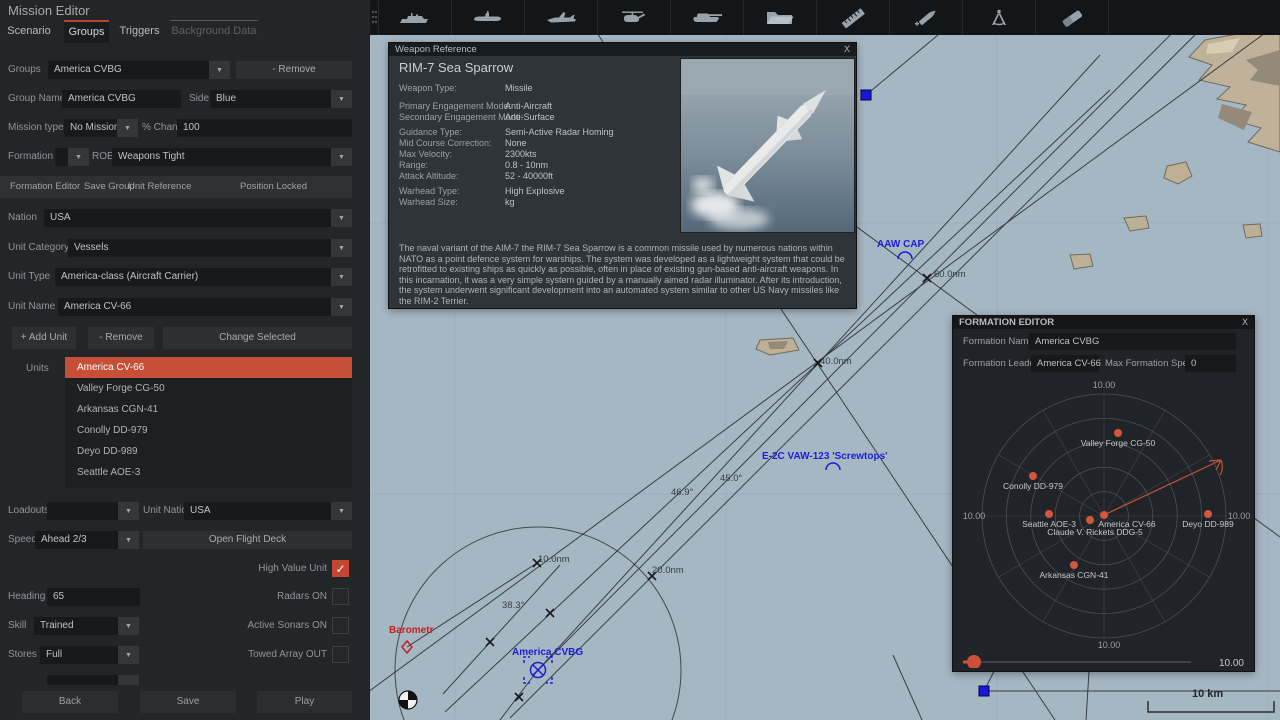 This screenshot has height=720, width=1280. What do you see at coordinates (257, 338) in the screenshot?
I see `change-selected-button: Change Selected` at bounding box center [257, 338].